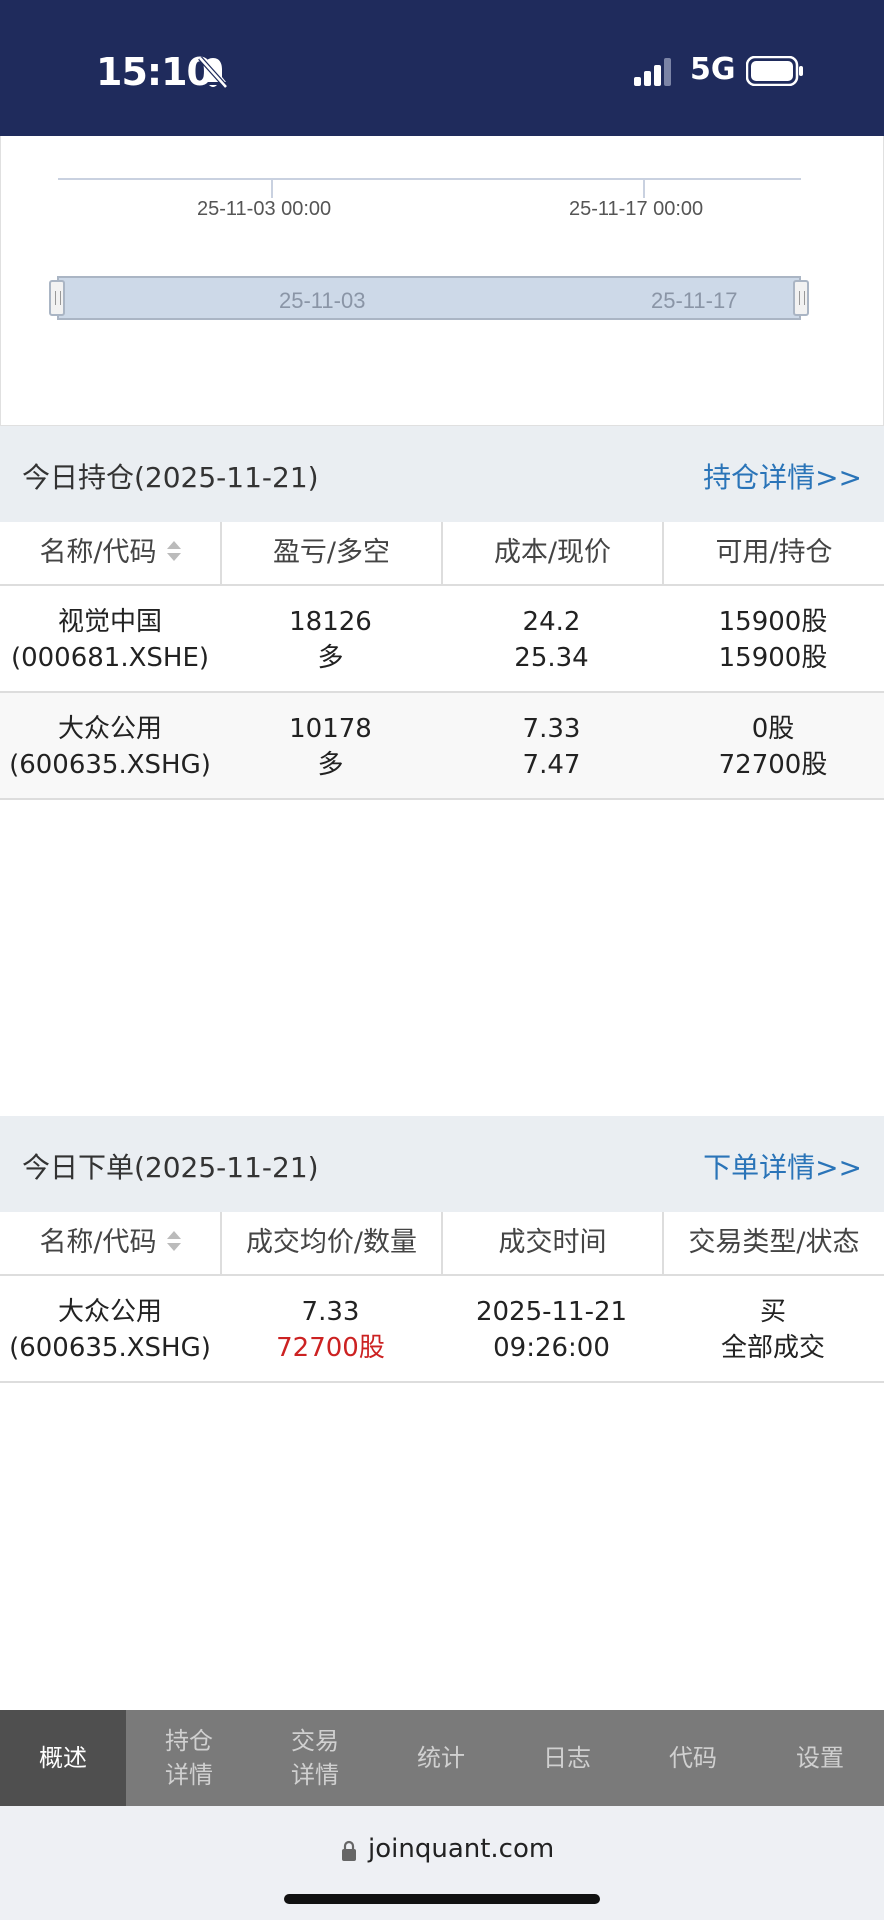 The image size is (884, 1920). I want to click on signal-strength-icon, so click(654, 72).